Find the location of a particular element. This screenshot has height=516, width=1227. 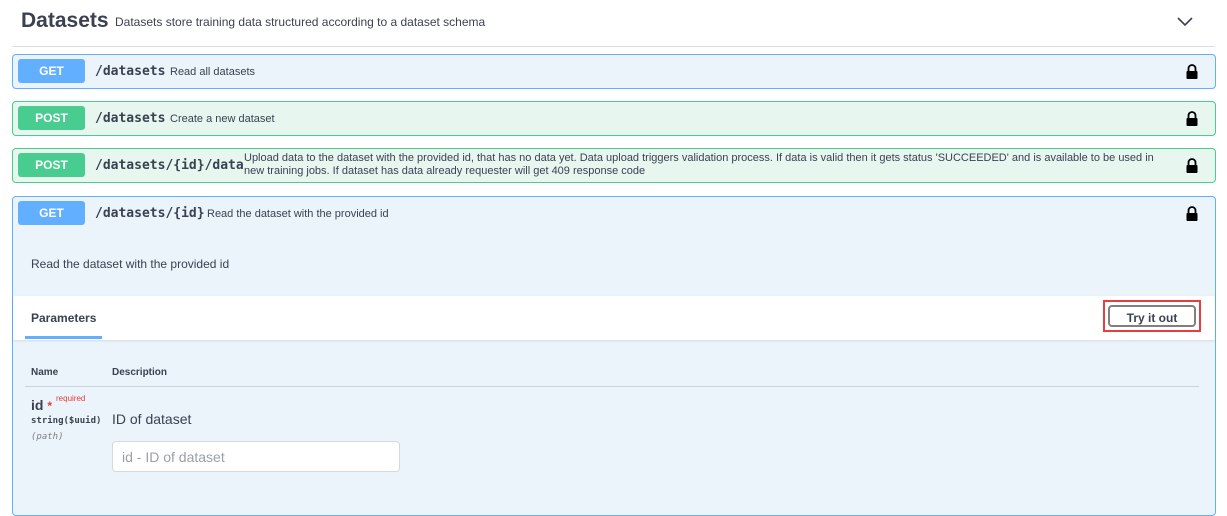

parameter-name: id * is located at coordinates (41, 405).